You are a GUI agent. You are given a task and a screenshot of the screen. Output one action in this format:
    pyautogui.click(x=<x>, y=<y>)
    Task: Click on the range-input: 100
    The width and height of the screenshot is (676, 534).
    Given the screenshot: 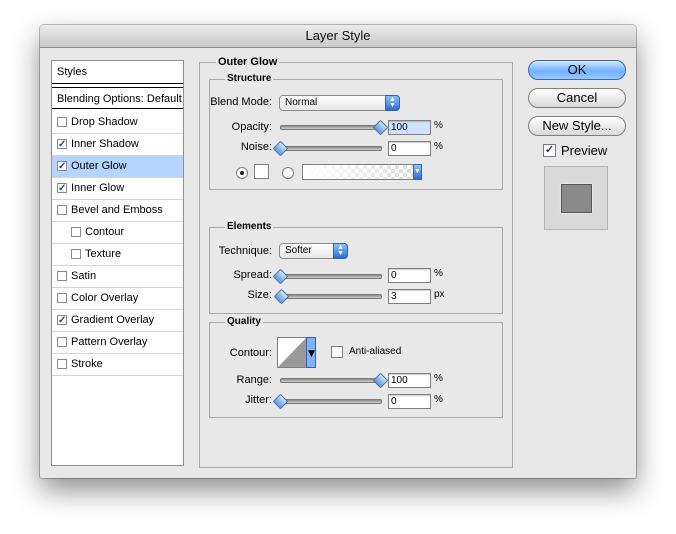 What is the action you would take?
    pyautogui.click(x=409, y=380)
    